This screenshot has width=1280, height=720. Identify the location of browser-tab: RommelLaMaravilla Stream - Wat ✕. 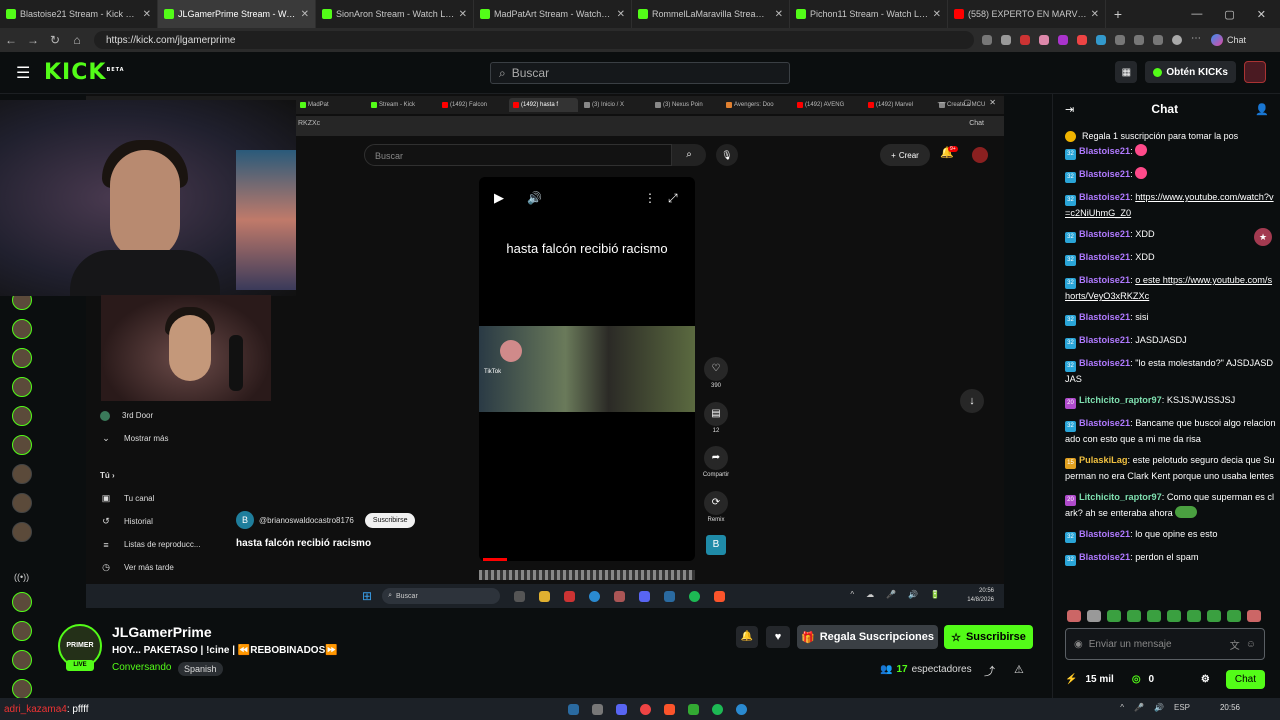
(711, 14).